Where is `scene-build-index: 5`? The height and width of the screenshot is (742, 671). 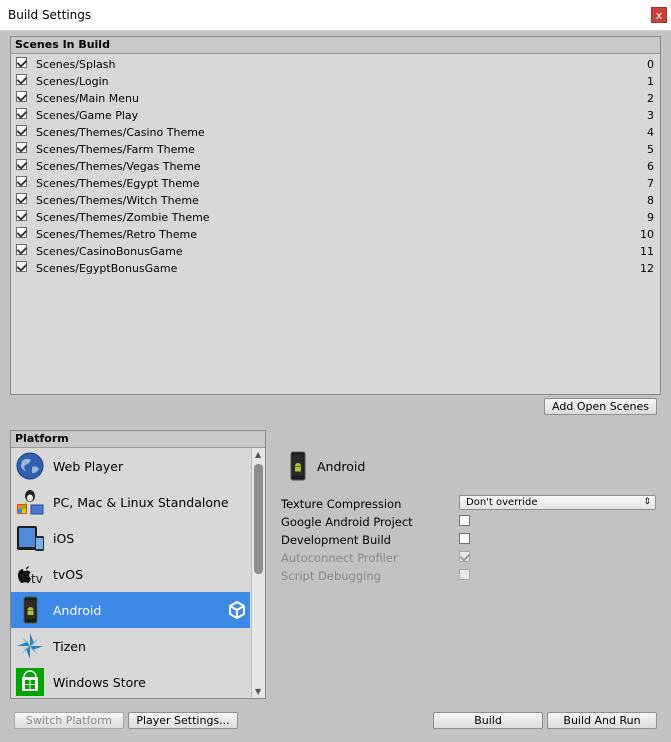 scene-build-index: 5 is located at coordinates (650, 149).